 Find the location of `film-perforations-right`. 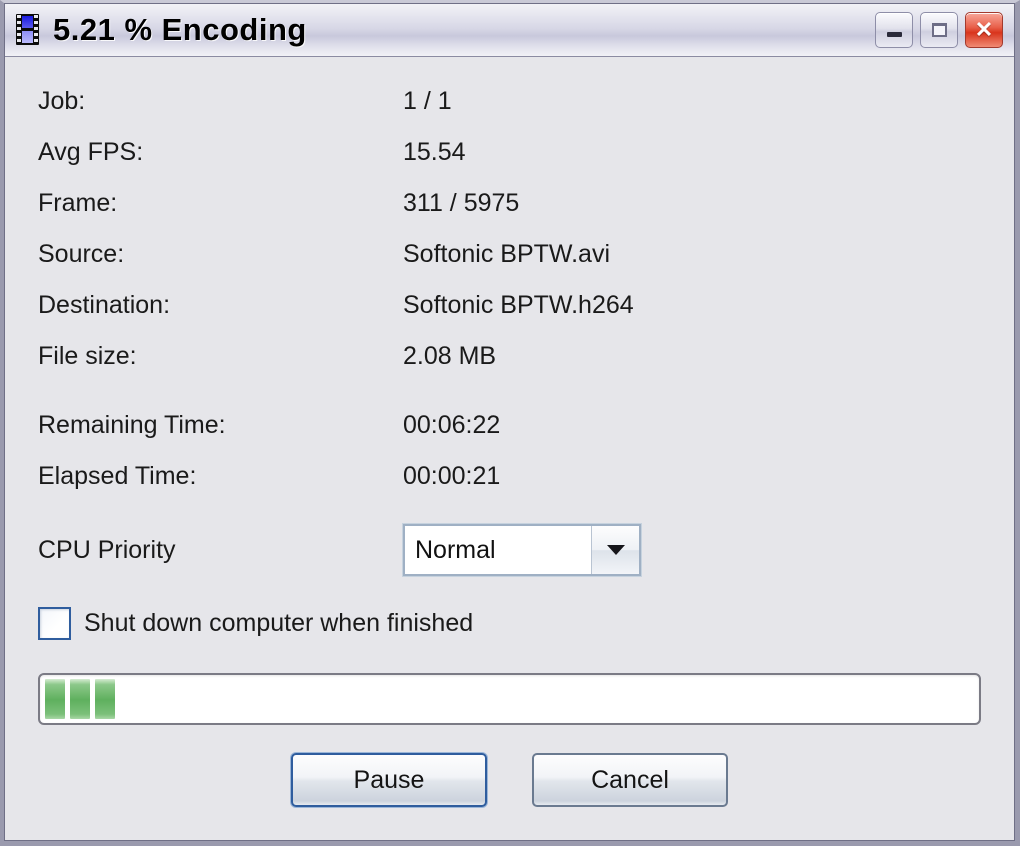

film-perforations-right is located at coordinates (36, 29).